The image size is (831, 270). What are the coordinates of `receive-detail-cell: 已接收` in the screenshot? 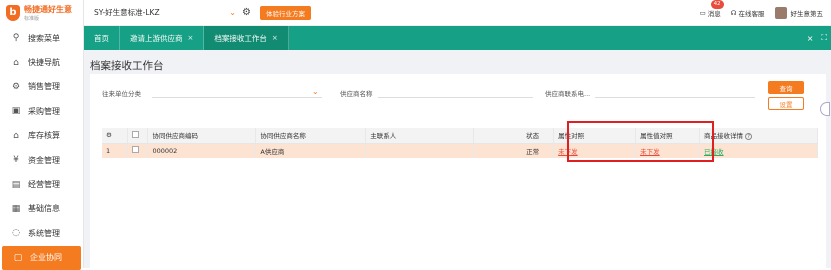 It's located at (759, 150).